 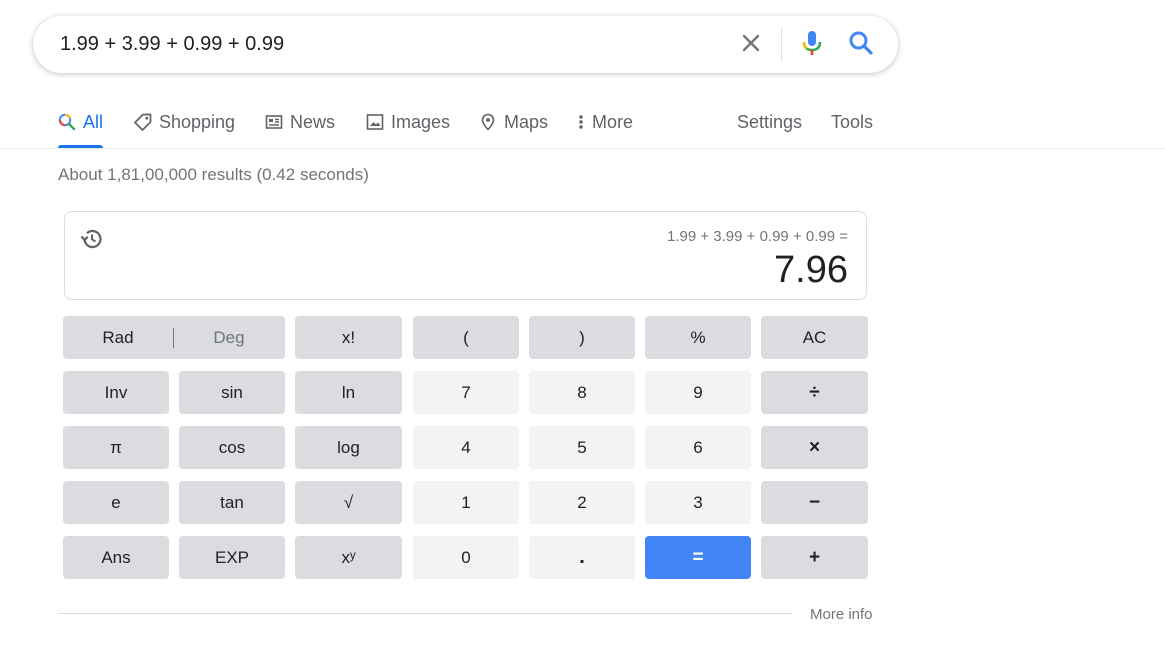 I want to click on more-vert-icon, so click(x=581, y=122).